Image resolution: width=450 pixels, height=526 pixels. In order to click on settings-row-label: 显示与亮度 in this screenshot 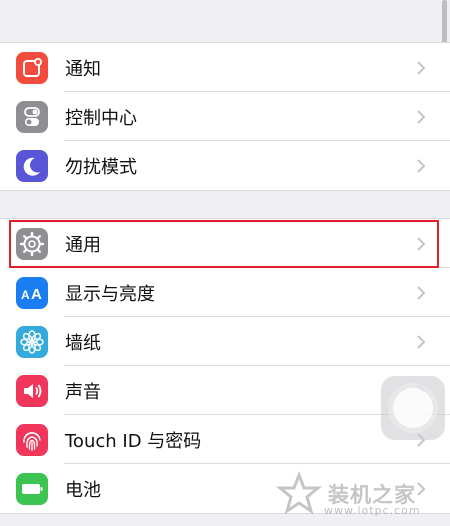, I will do `click(110, 294)`.